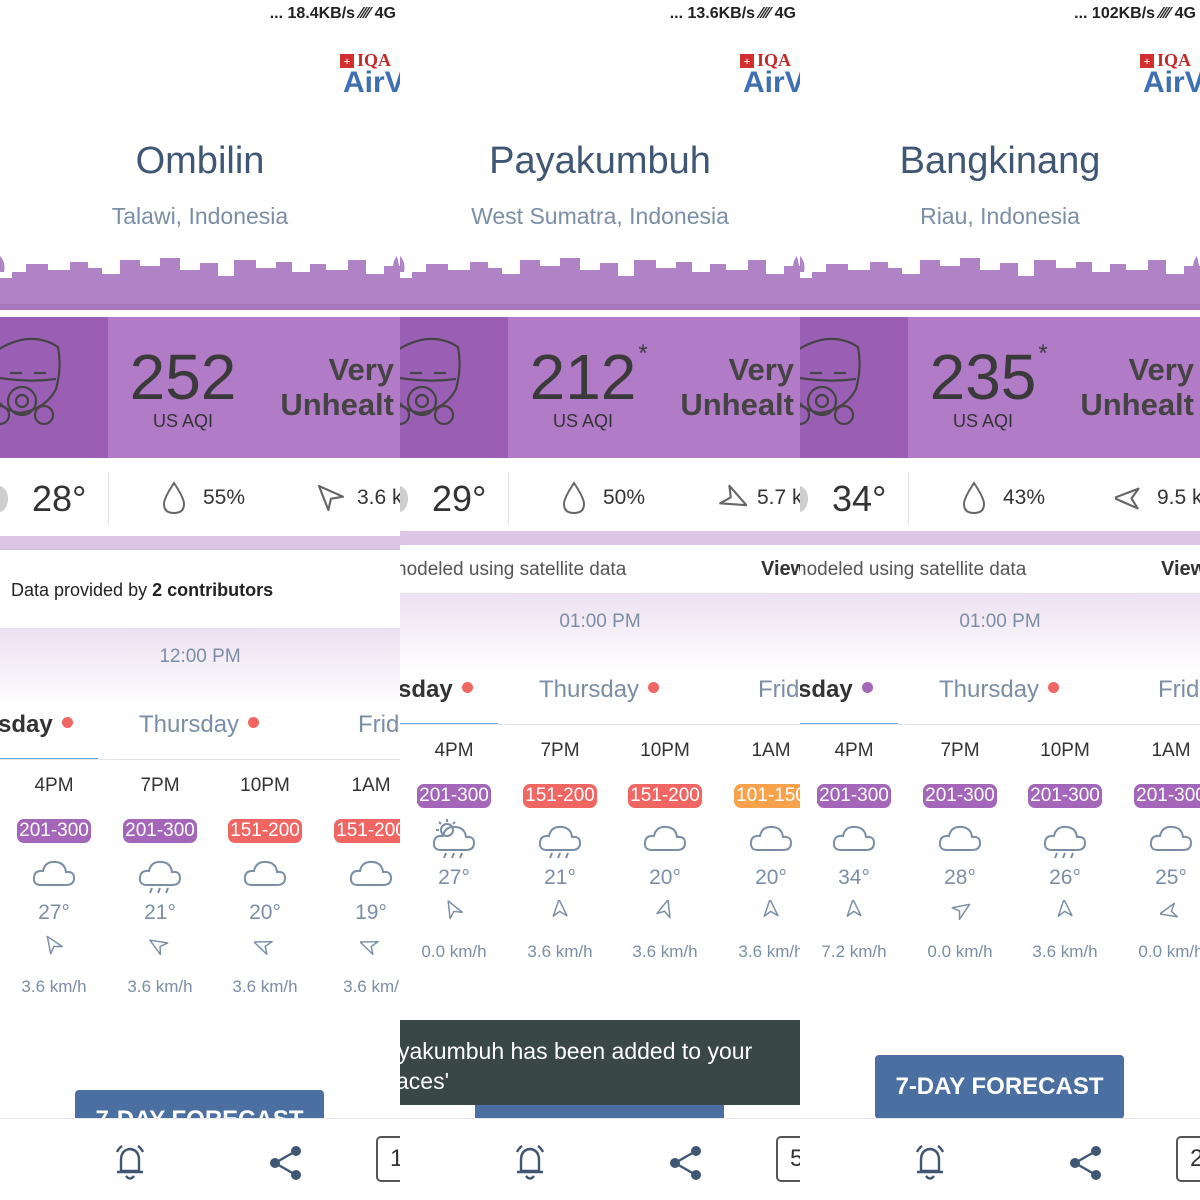  I want to click on toast-line1: yakumbuh has been added to your, so click(576, 1051).